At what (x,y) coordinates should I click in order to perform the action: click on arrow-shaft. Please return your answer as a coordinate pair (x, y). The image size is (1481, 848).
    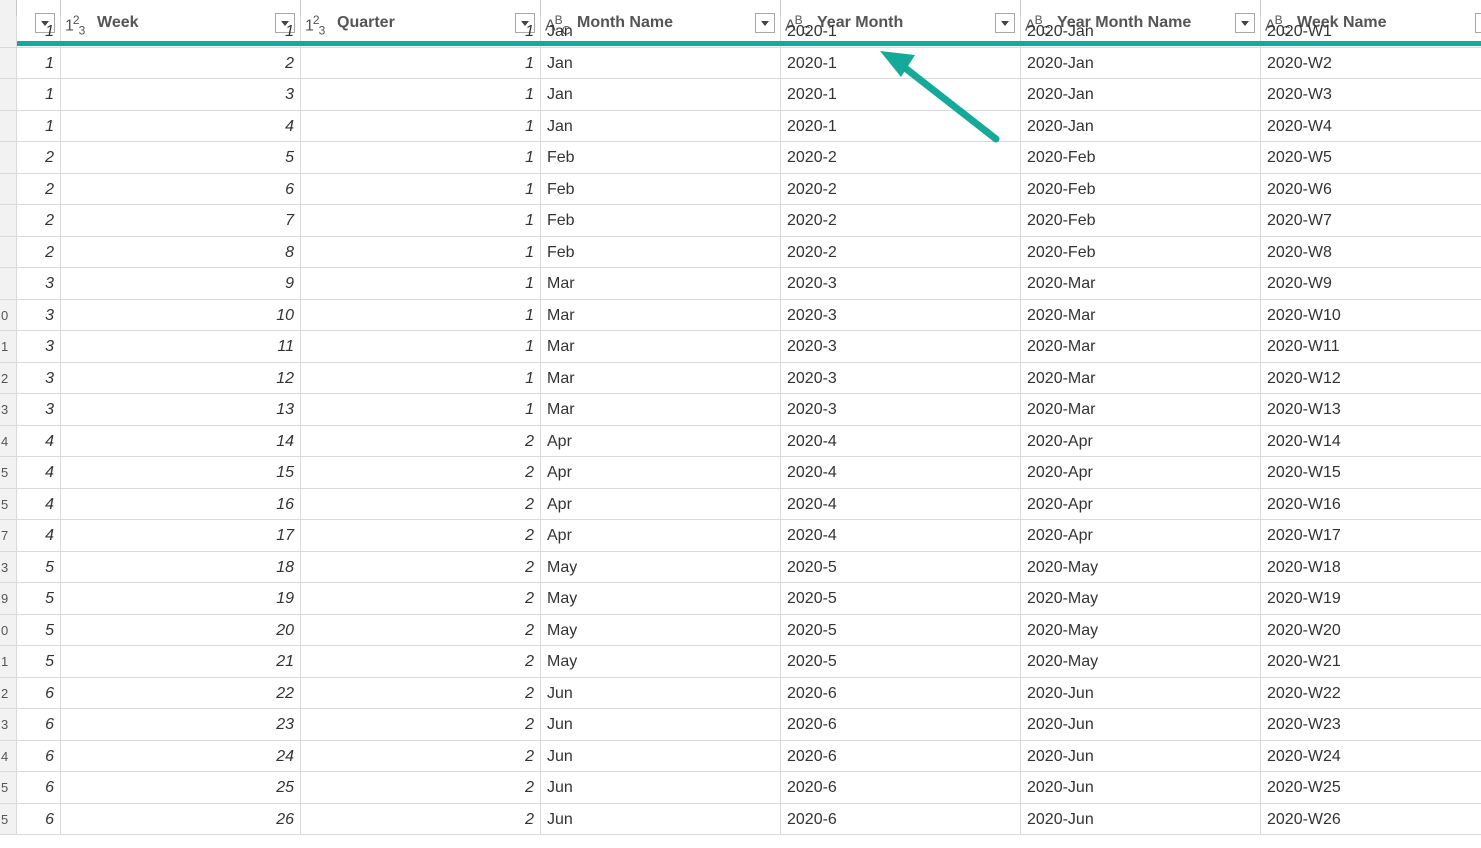
    Looking at the image, I should click on (948, 101).